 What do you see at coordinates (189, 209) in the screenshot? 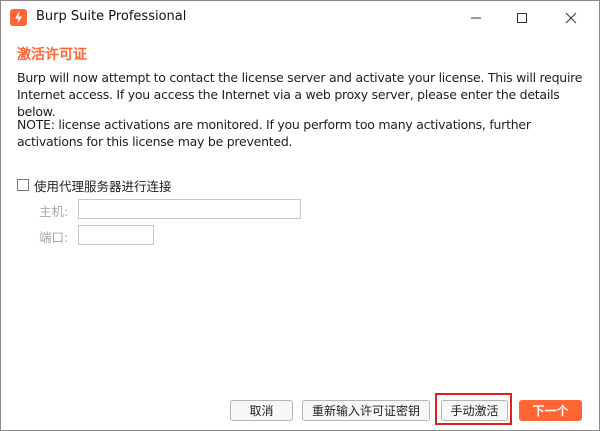
I see `host-input` at bounding box center [189, 209].